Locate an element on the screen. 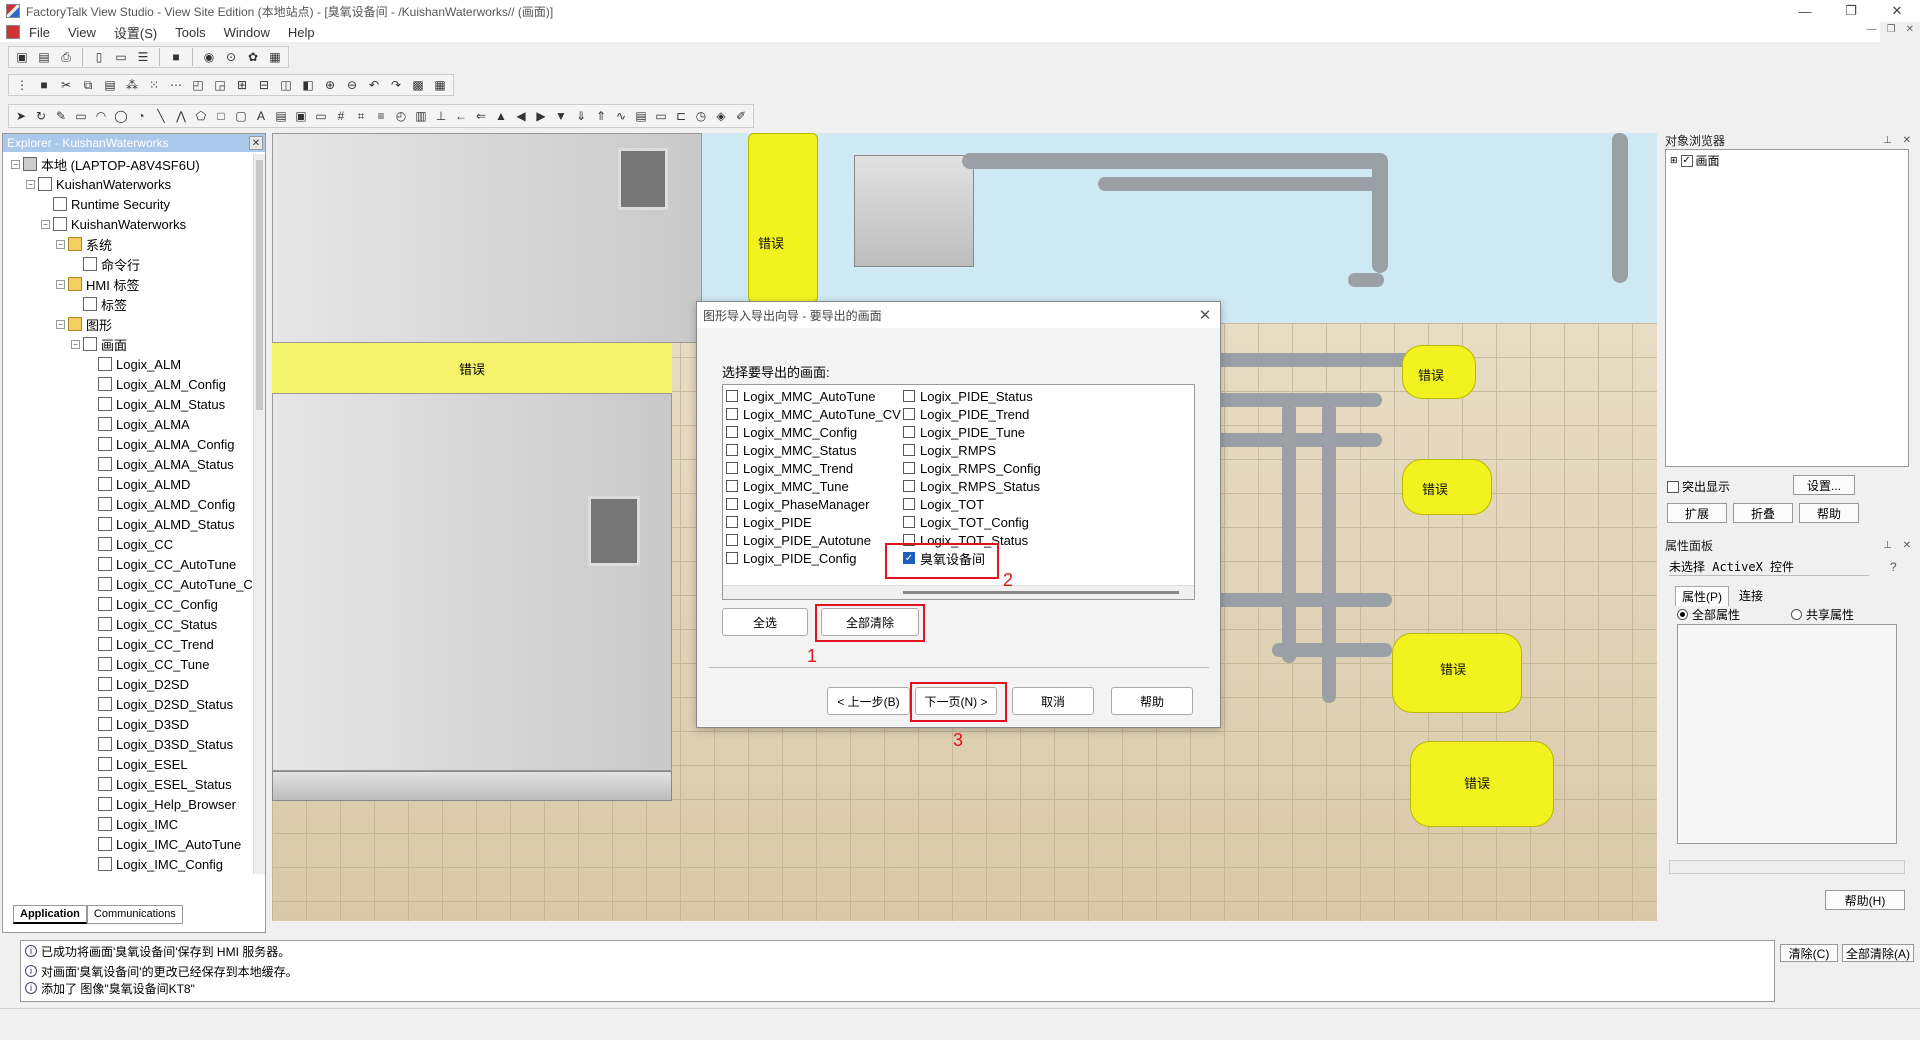  radio-all-properties: 全部属性 is located at coordinates (1708, 614).